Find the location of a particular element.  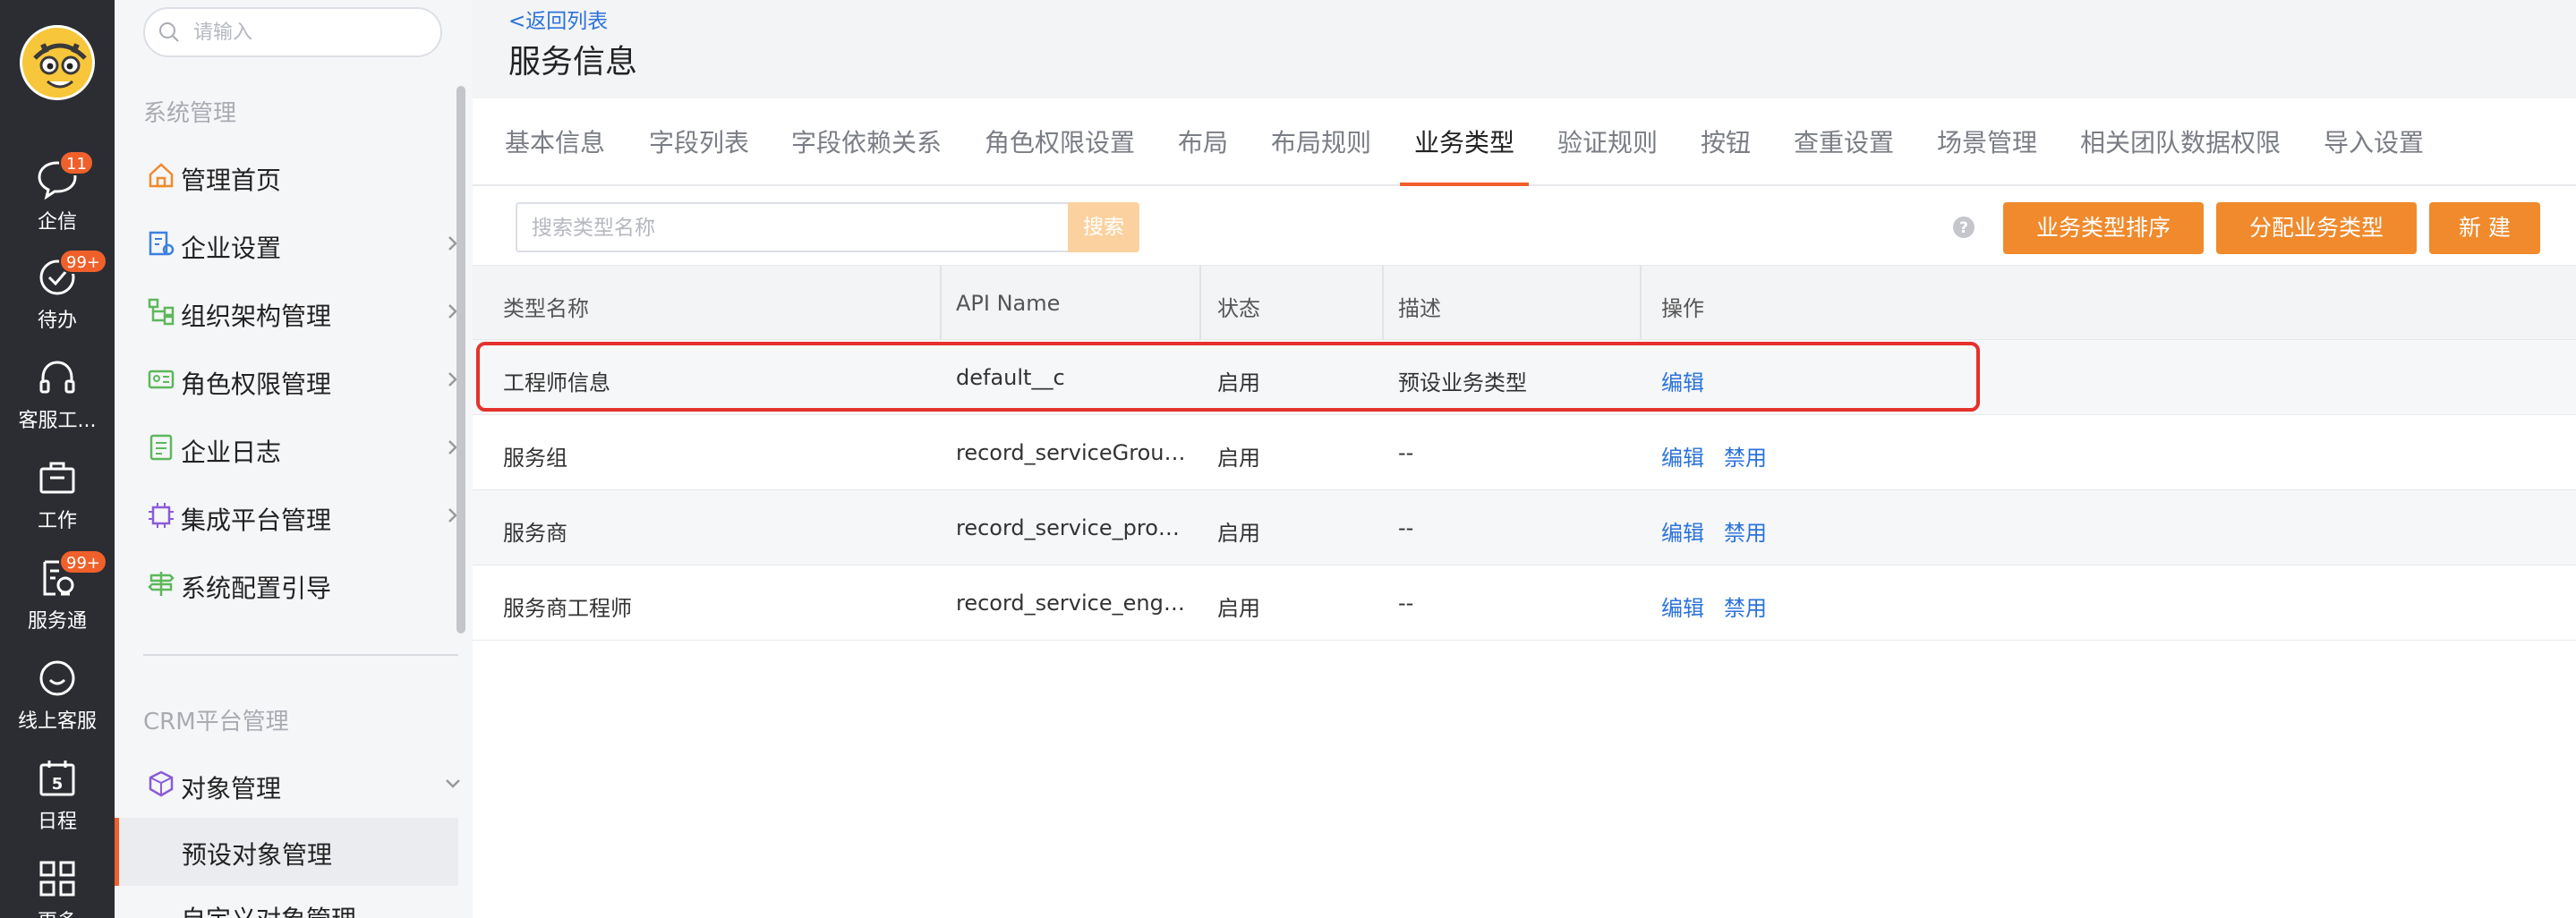

rail-item-online-service: 线上客服 is located at coordinates (57, 694).